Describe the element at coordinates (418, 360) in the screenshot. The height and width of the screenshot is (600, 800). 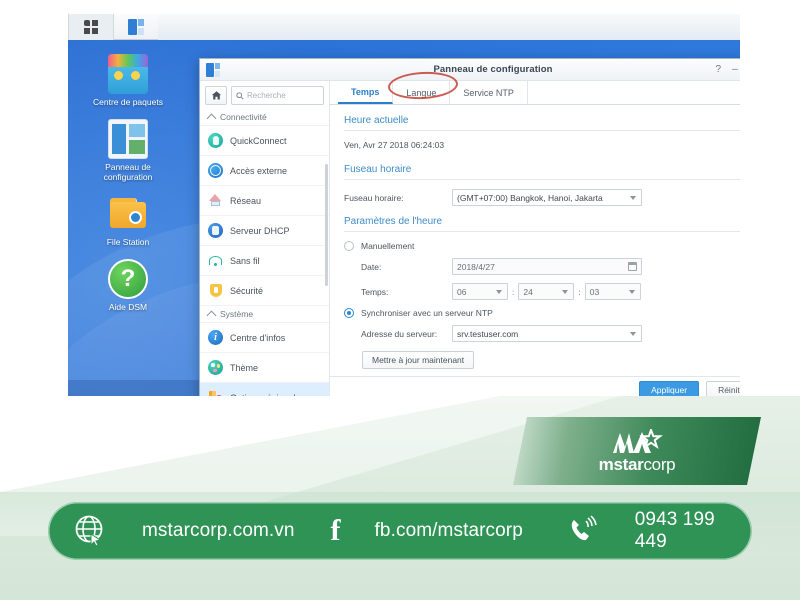
I see `update-now-button: Mettre à jour maintenant` at that location.